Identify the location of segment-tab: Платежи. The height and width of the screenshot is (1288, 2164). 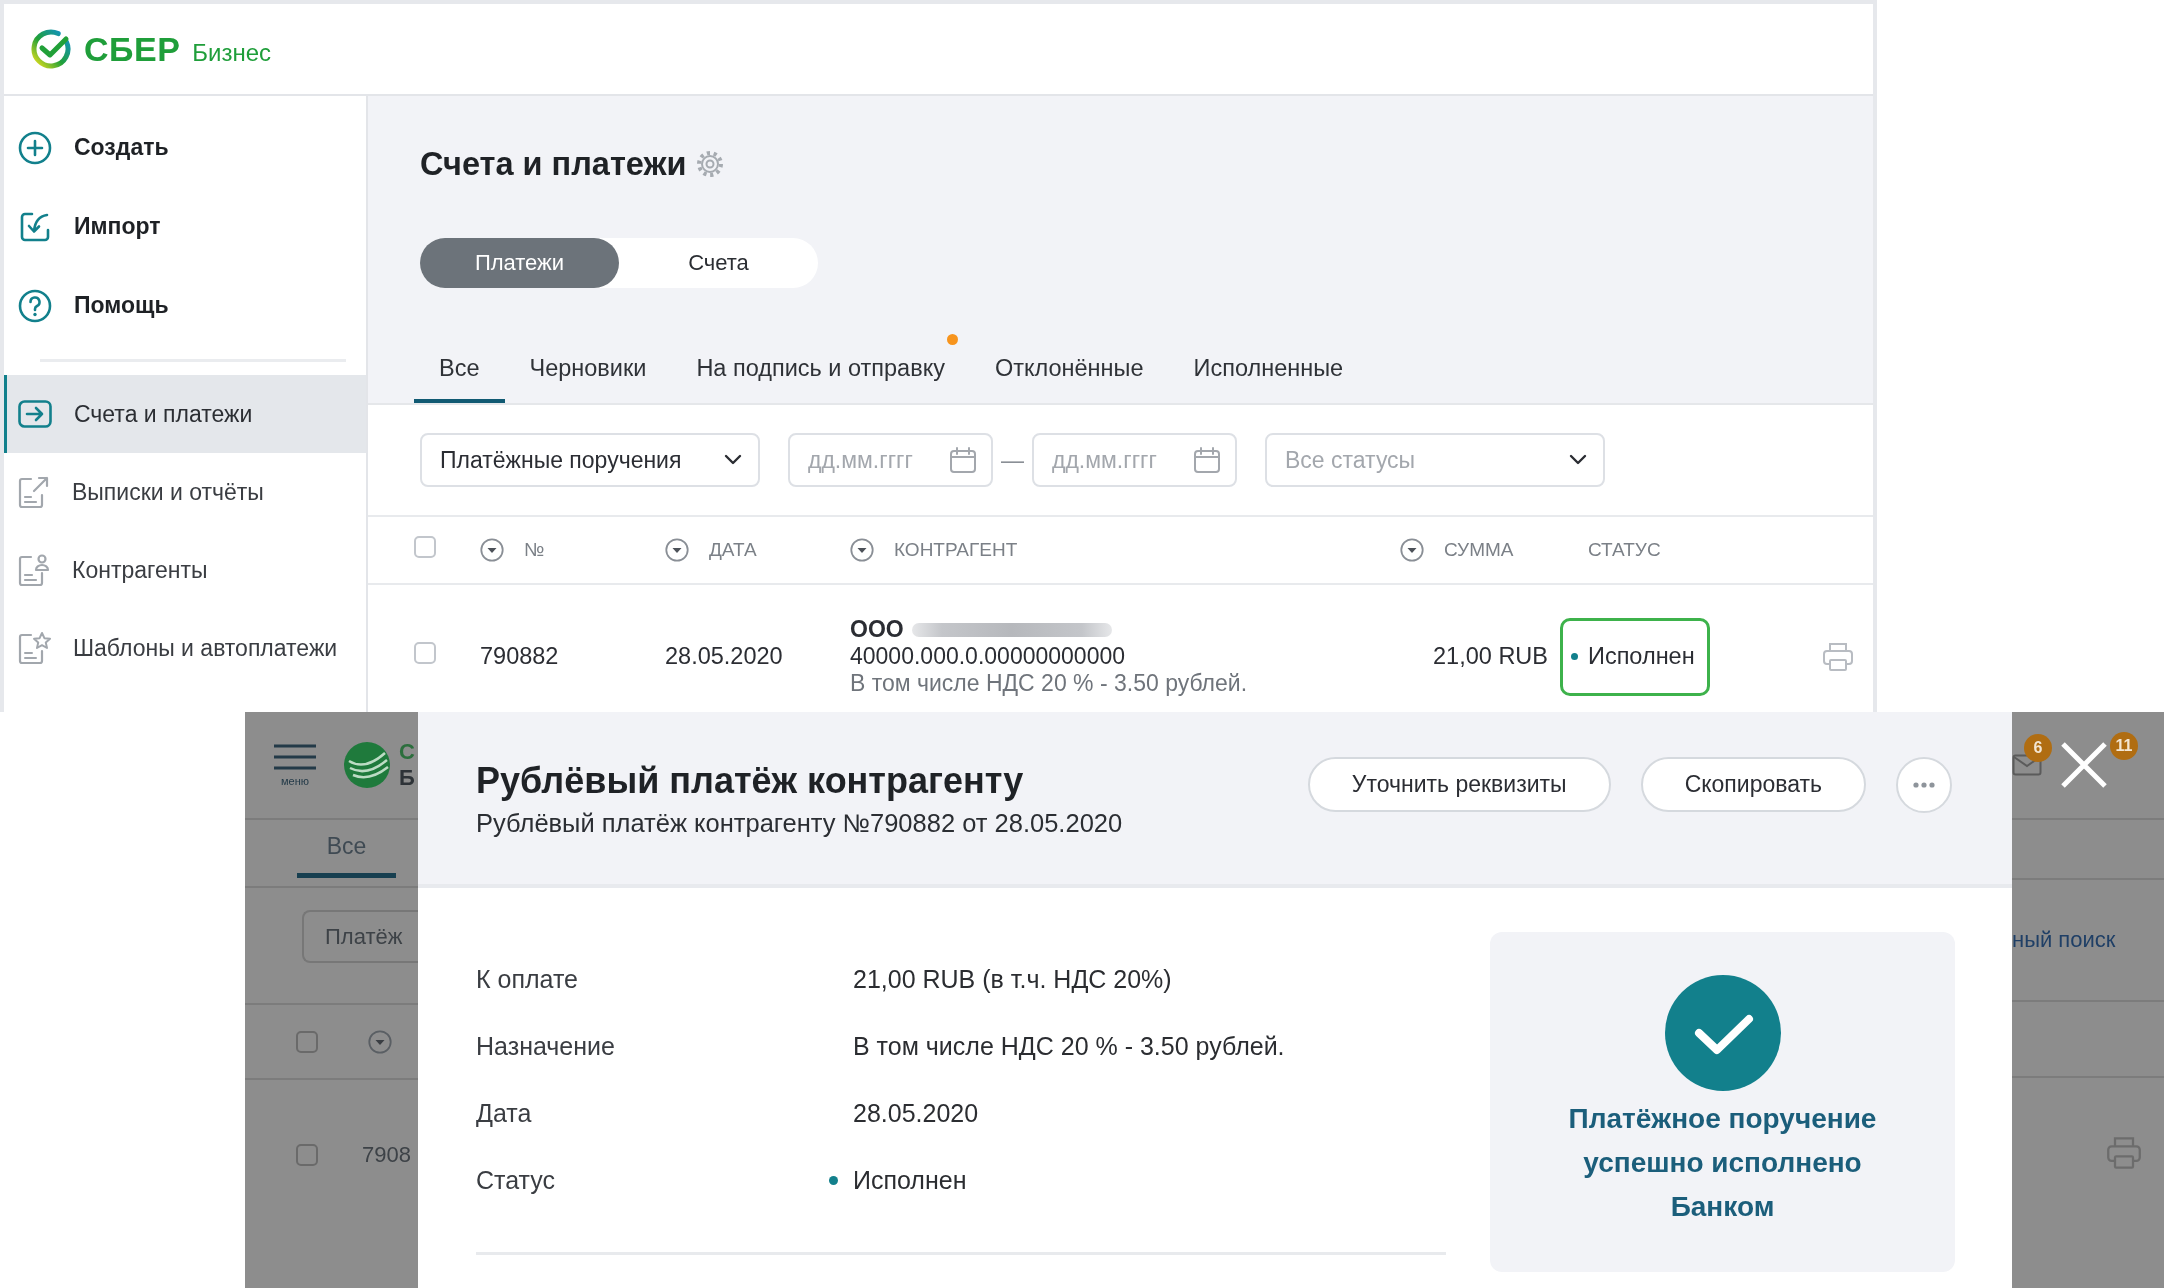
(519, 263).